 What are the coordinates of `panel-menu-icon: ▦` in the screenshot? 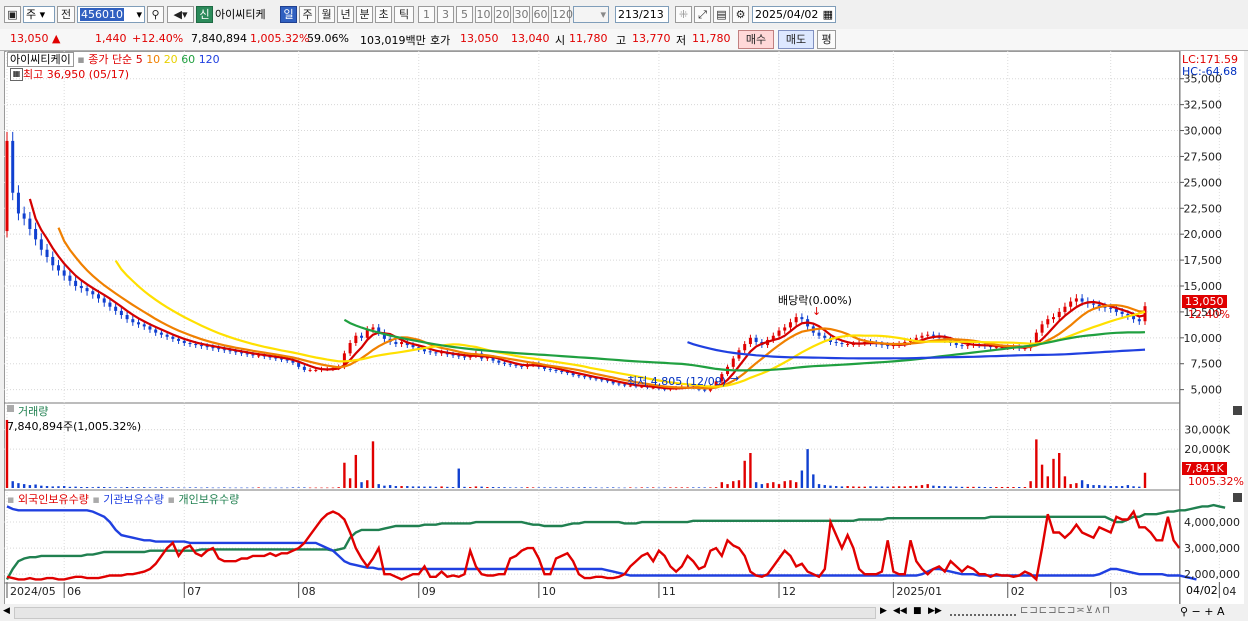 It's located at (16, 74).